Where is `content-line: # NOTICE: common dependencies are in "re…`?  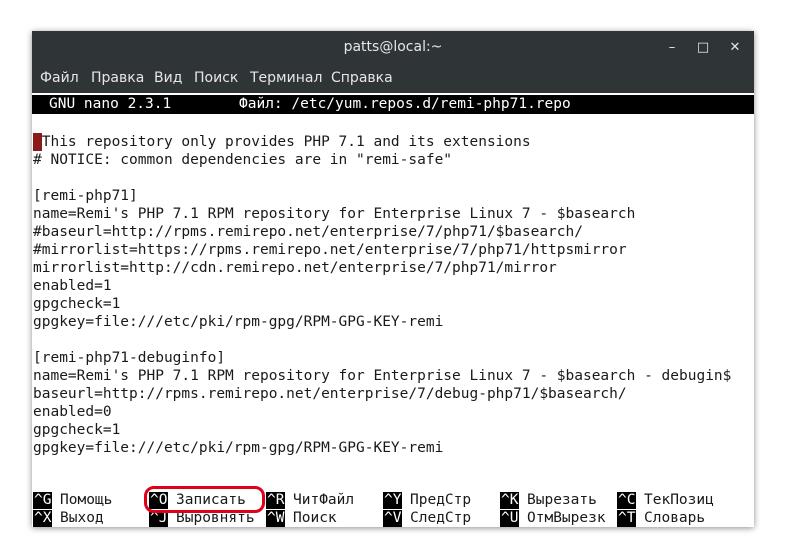 content-line: # NOTICE: common dependencies are in "re… is located at coordinates (243, 160).